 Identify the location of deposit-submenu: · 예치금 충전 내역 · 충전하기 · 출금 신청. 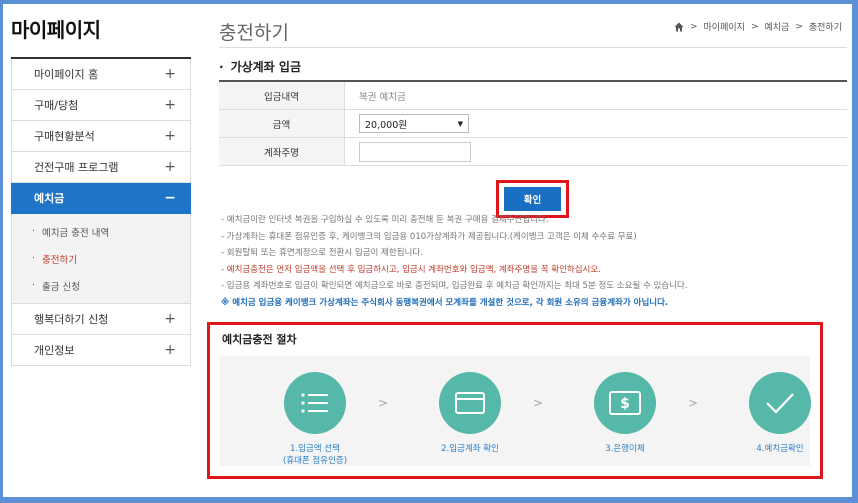
(101, 259).